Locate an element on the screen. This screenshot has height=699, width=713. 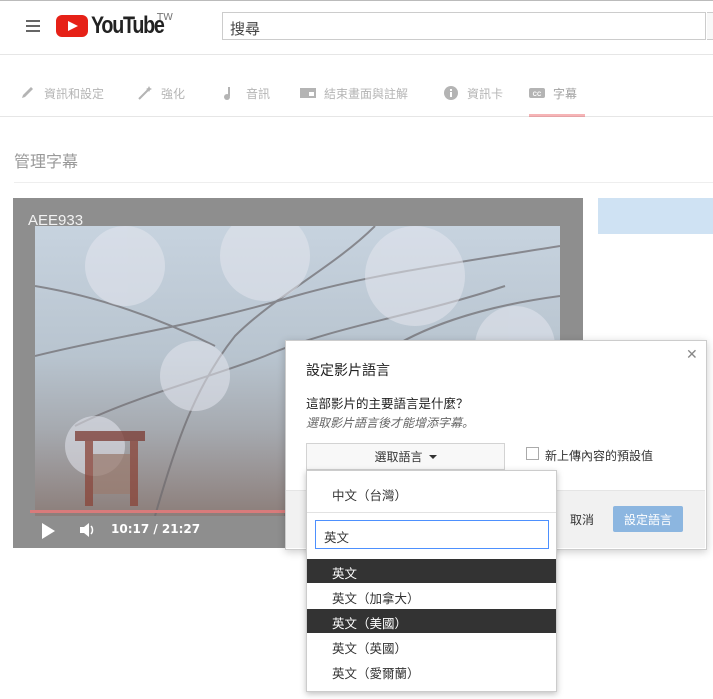
logo-region: TW is located at coordinates (165, 17).